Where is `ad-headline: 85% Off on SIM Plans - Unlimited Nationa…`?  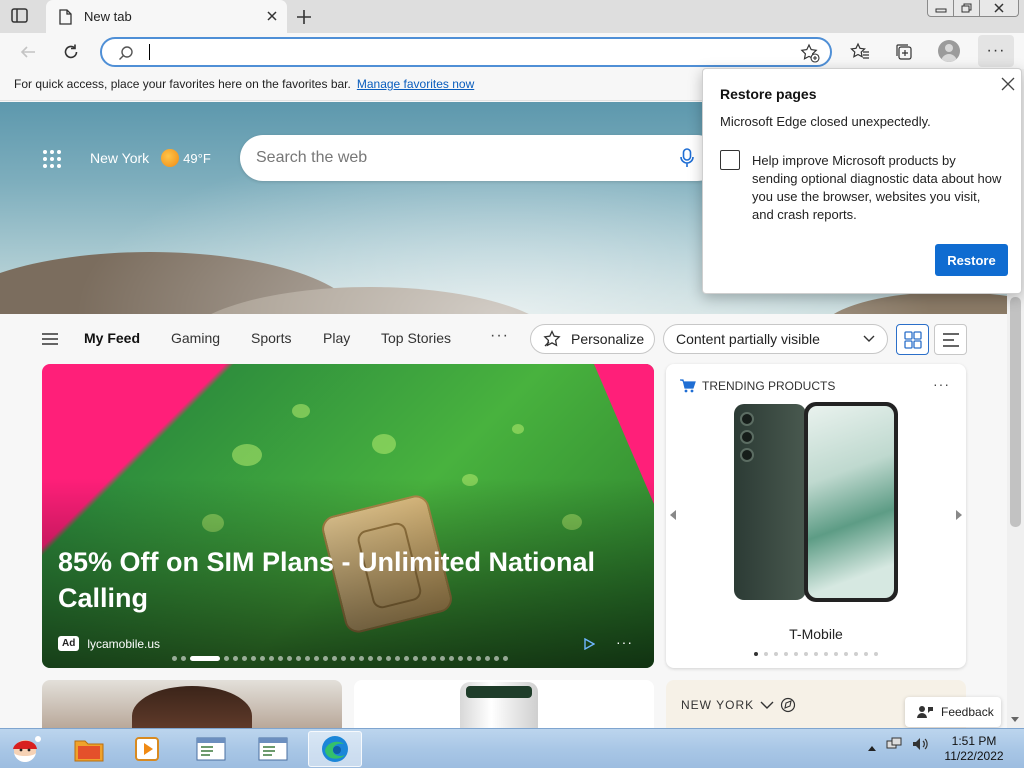 ad-headline: 85% Off on SIM Plans - Unlimited Nationa… is located at coordinates (343, 580).